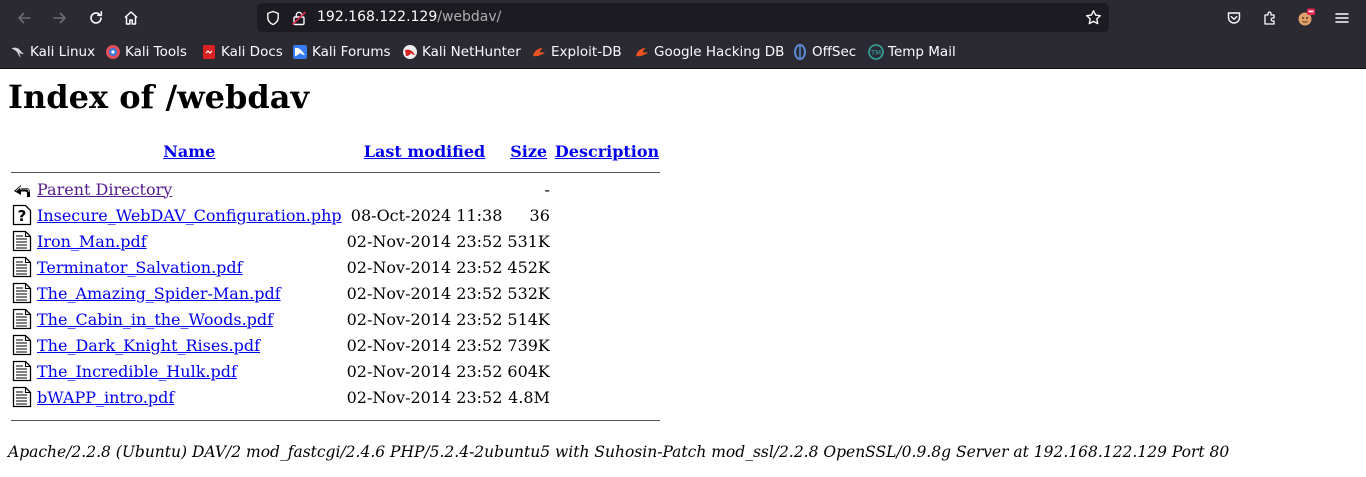 The width and height of the screenshot is (1366, 477). What do you see at coordinates (96, 18) in the screenshot?
I see `reload-button` at bounding box center [96, 18].